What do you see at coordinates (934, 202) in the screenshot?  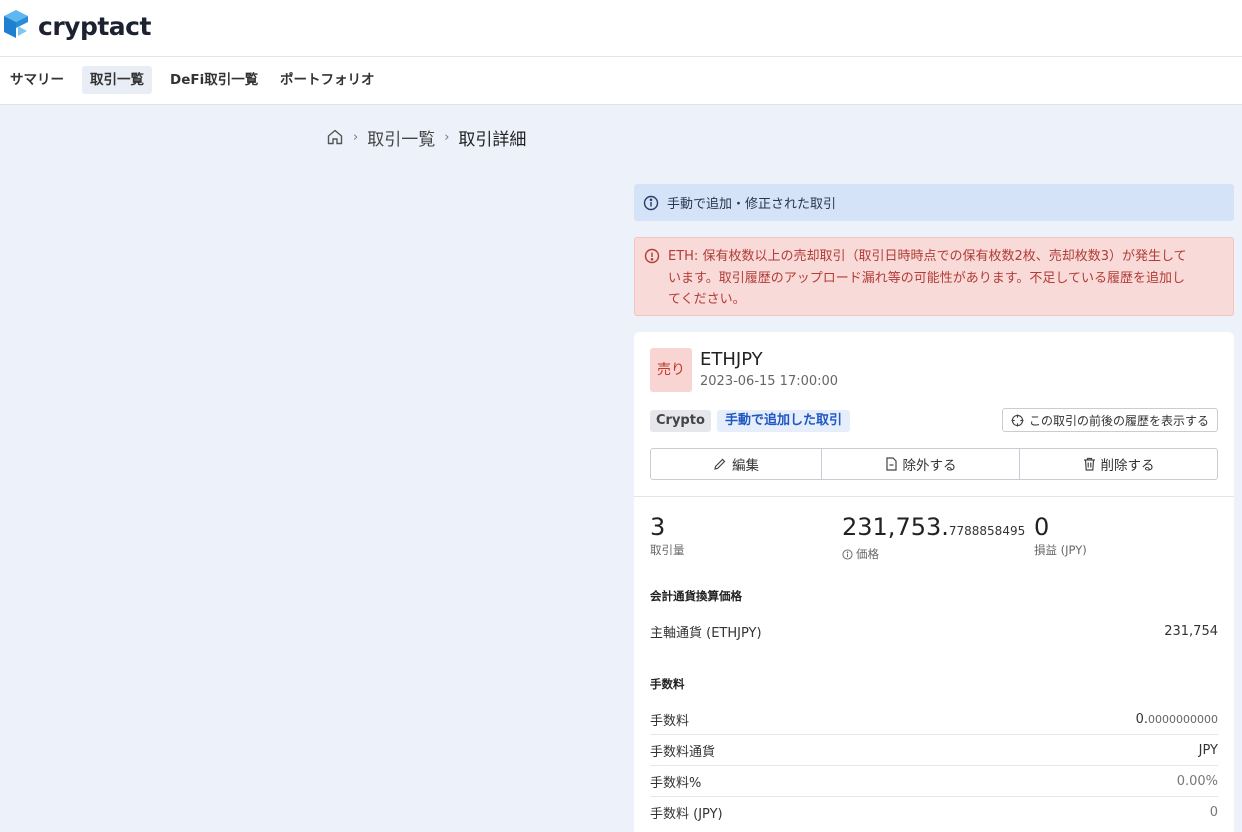 I see `manual-edit-info-alert: 手動で追加・修正された取引` at bounding box center [934, 202].